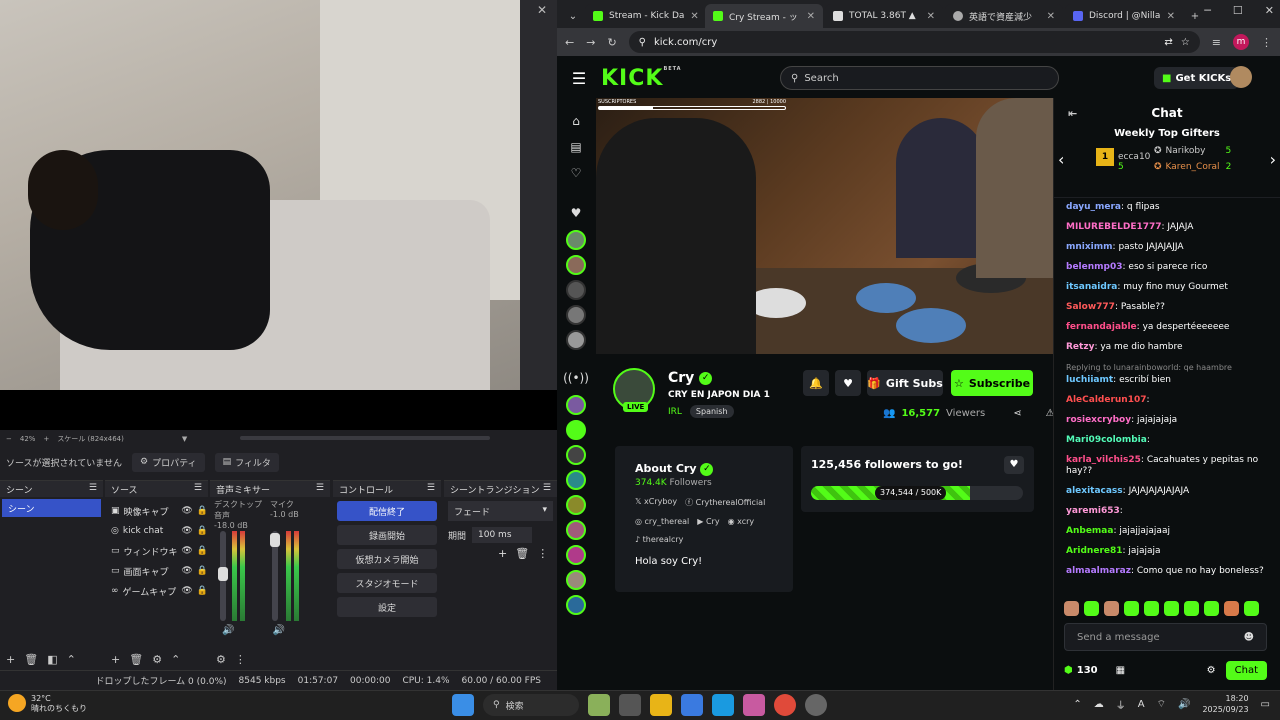  I want to click on chat-username: MILUREBELDE1777, so click(1114, 227).